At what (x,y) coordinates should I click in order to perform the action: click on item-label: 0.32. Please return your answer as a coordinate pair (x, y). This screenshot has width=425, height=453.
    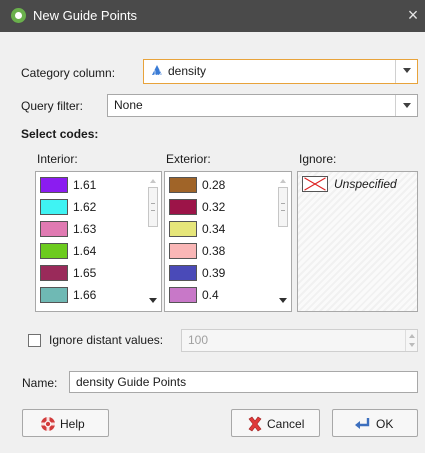
    Looking at the image, I should click on (214, 207).